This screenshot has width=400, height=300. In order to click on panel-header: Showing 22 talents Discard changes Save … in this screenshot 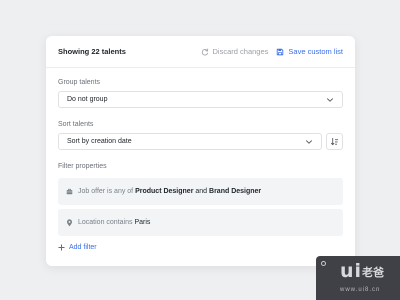, I will do `click(200, 52)`.